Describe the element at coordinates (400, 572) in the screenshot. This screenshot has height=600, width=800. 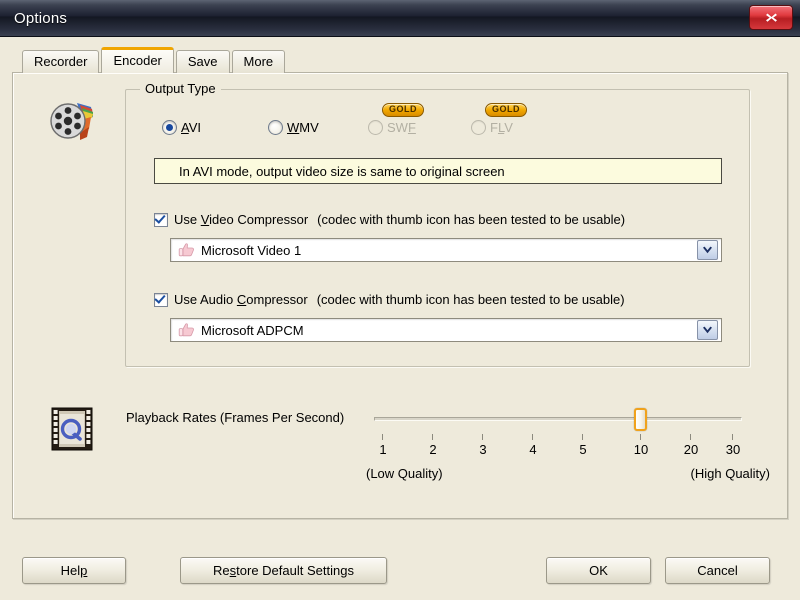
I see `dialog-footer: Help Restore Default Settings OK Cancel` at that location.